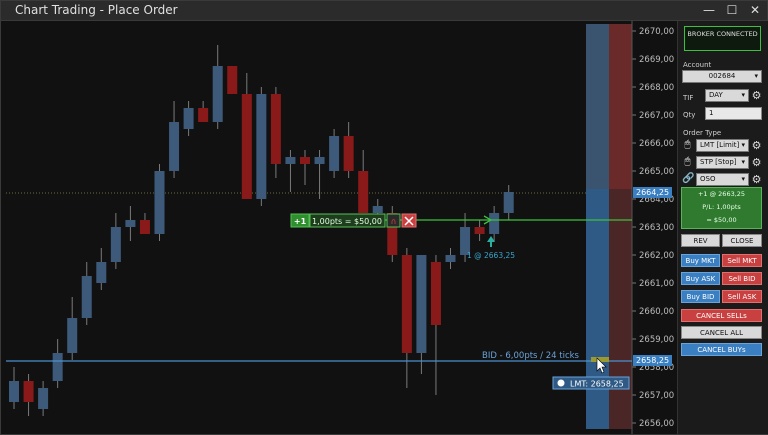 The width and height of the screenshot is (768, 435). Describe the element at coordinates (700, 240) in the screenshot. I see `rev-button: REV` at that location.